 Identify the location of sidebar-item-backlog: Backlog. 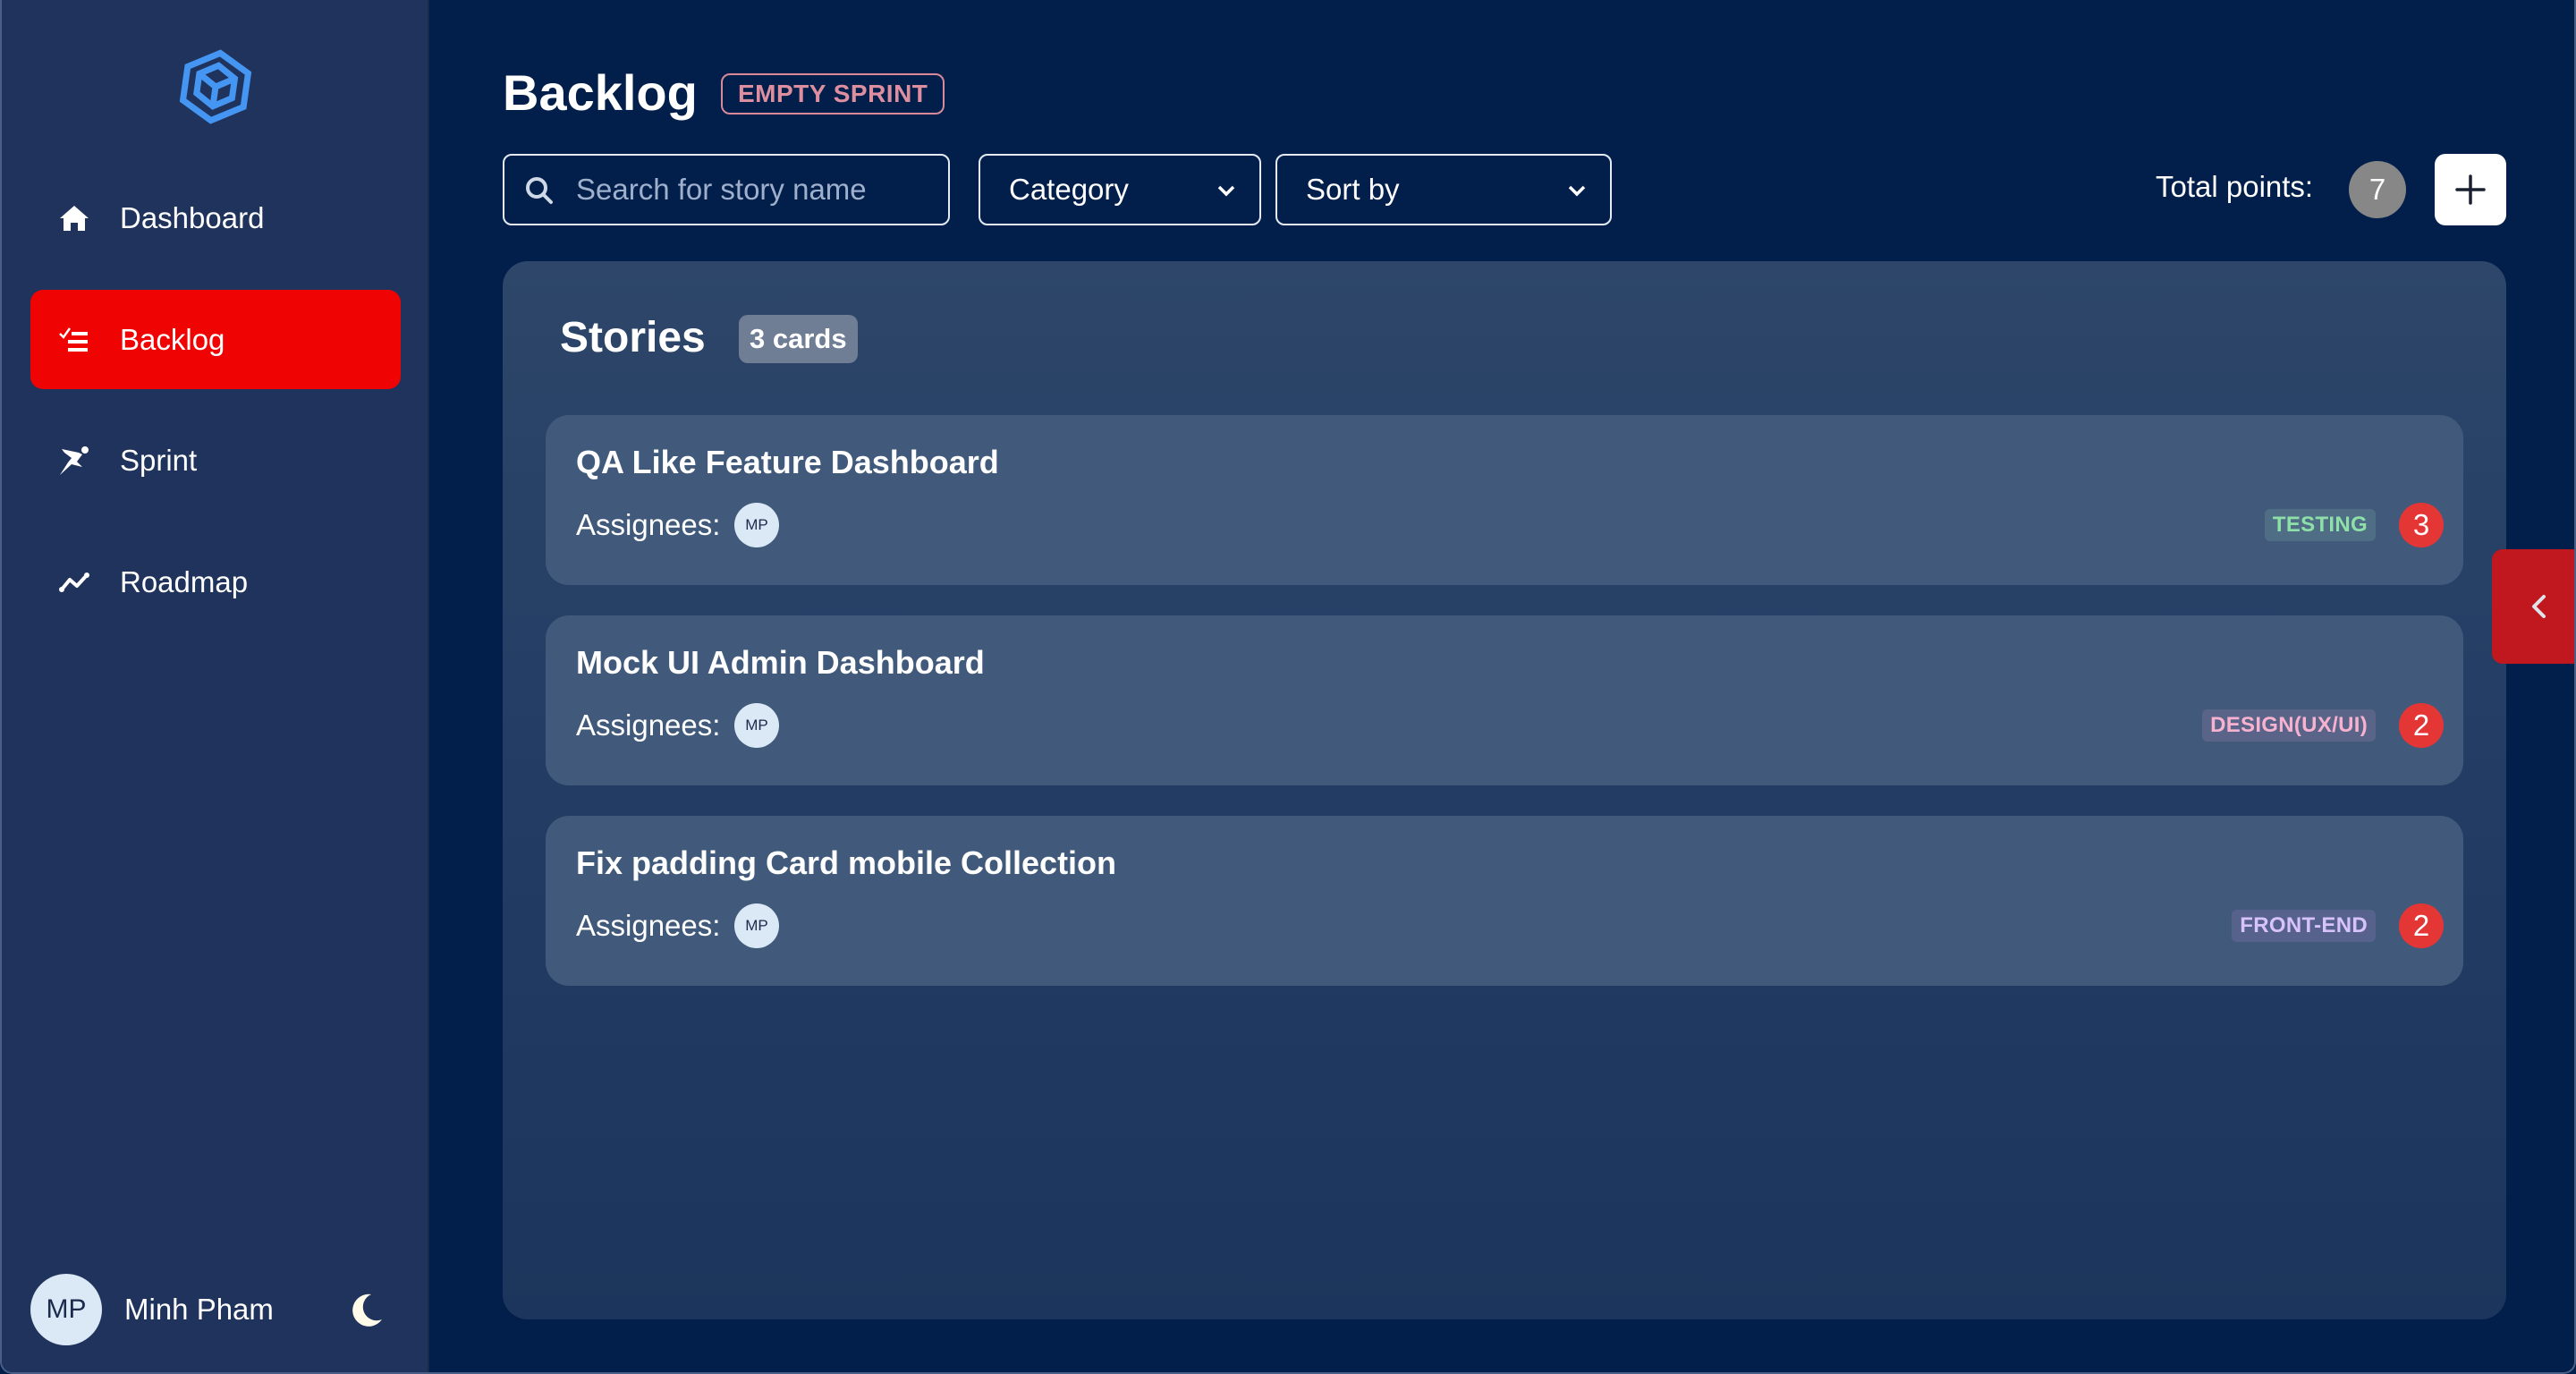
(215, 339).